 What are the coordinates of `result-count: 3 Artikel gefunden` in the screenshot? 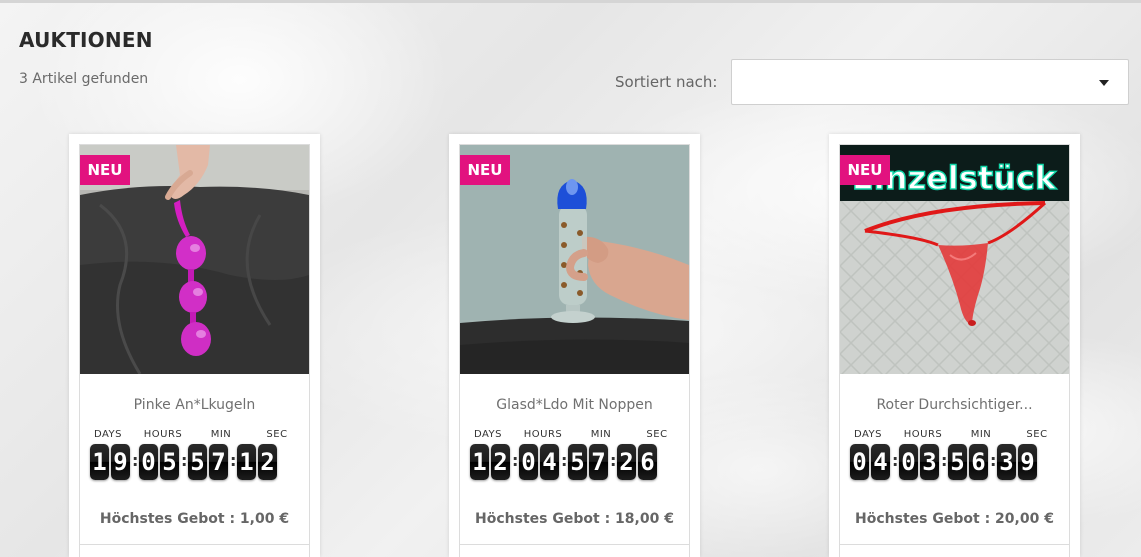 It's located at (84, 79).